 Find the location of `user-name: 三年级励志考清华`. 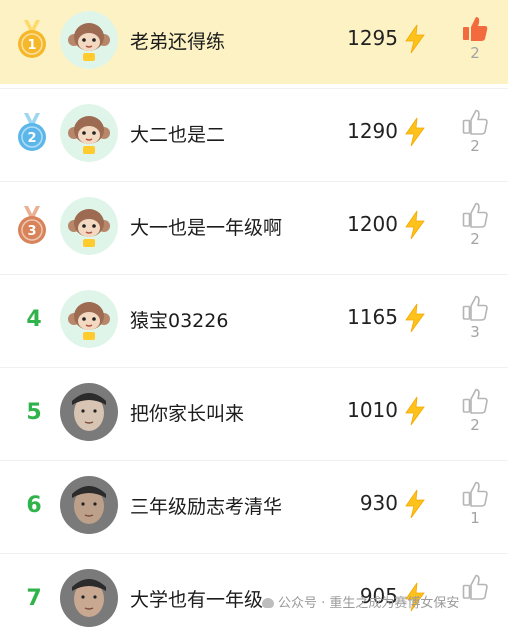

user-name: 三年级励志考清华 is located at coordinates (206, 505).